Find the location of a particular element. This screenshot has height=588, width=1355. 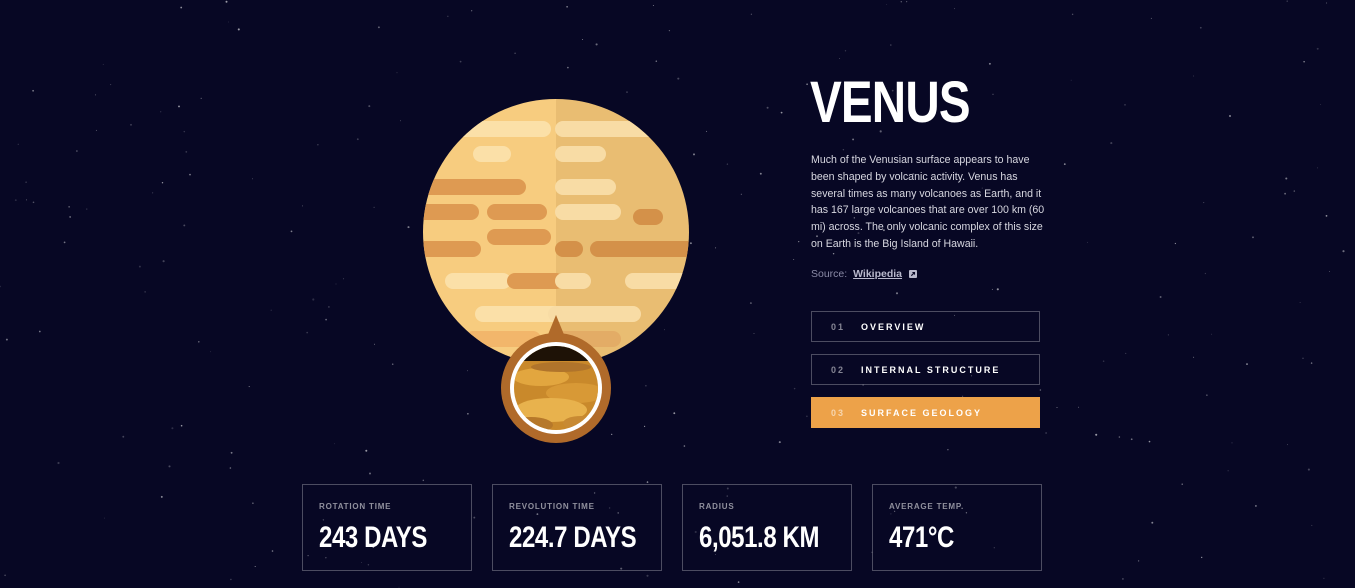

tab-surface-geology: 03 SURFACE GEOLOGY is located at coordinates (925, 412).